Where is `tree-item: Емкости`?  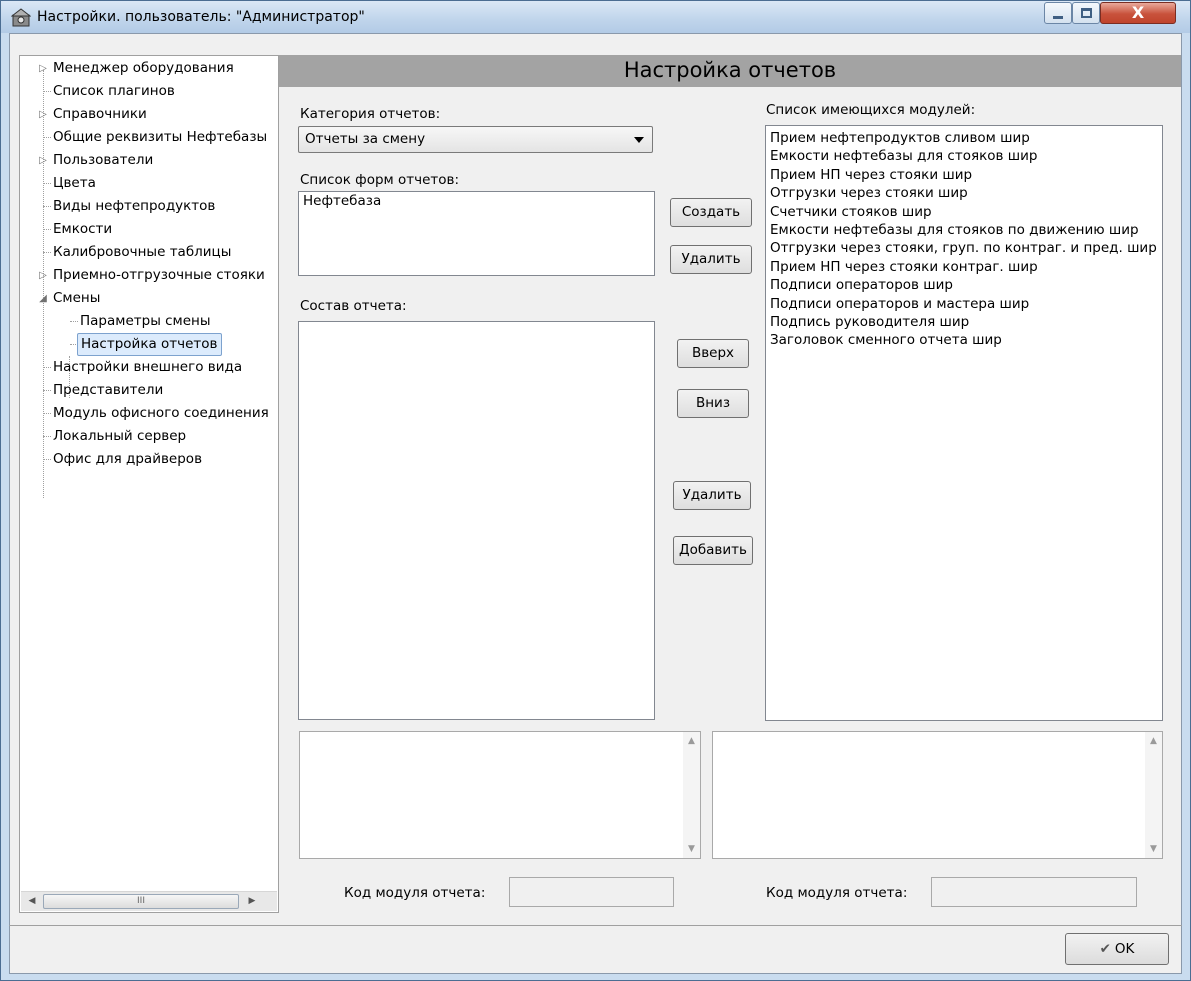 tree-item: Емкости is located at coordinates (149, 229).